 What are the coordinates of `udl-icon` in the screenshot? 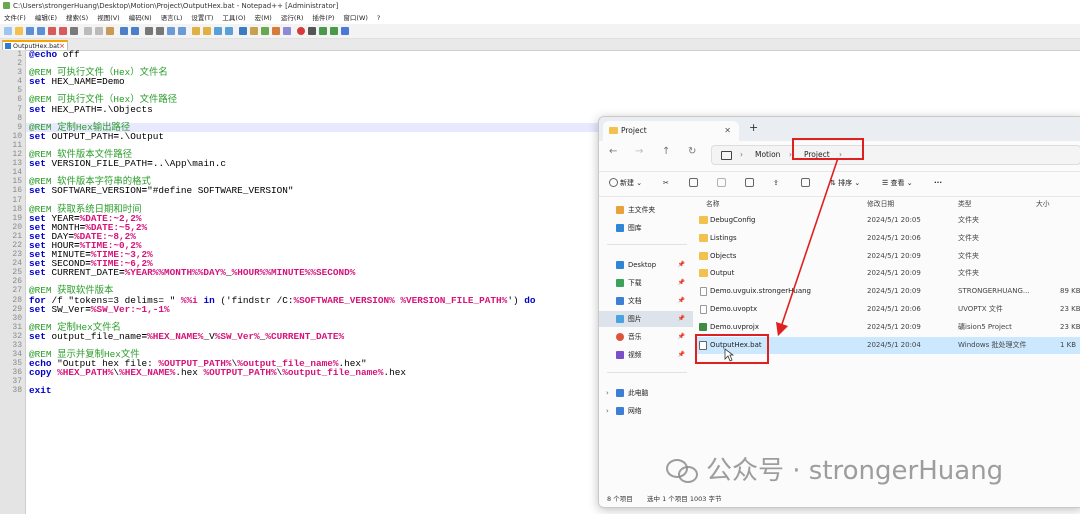 It's located at (254, 31).